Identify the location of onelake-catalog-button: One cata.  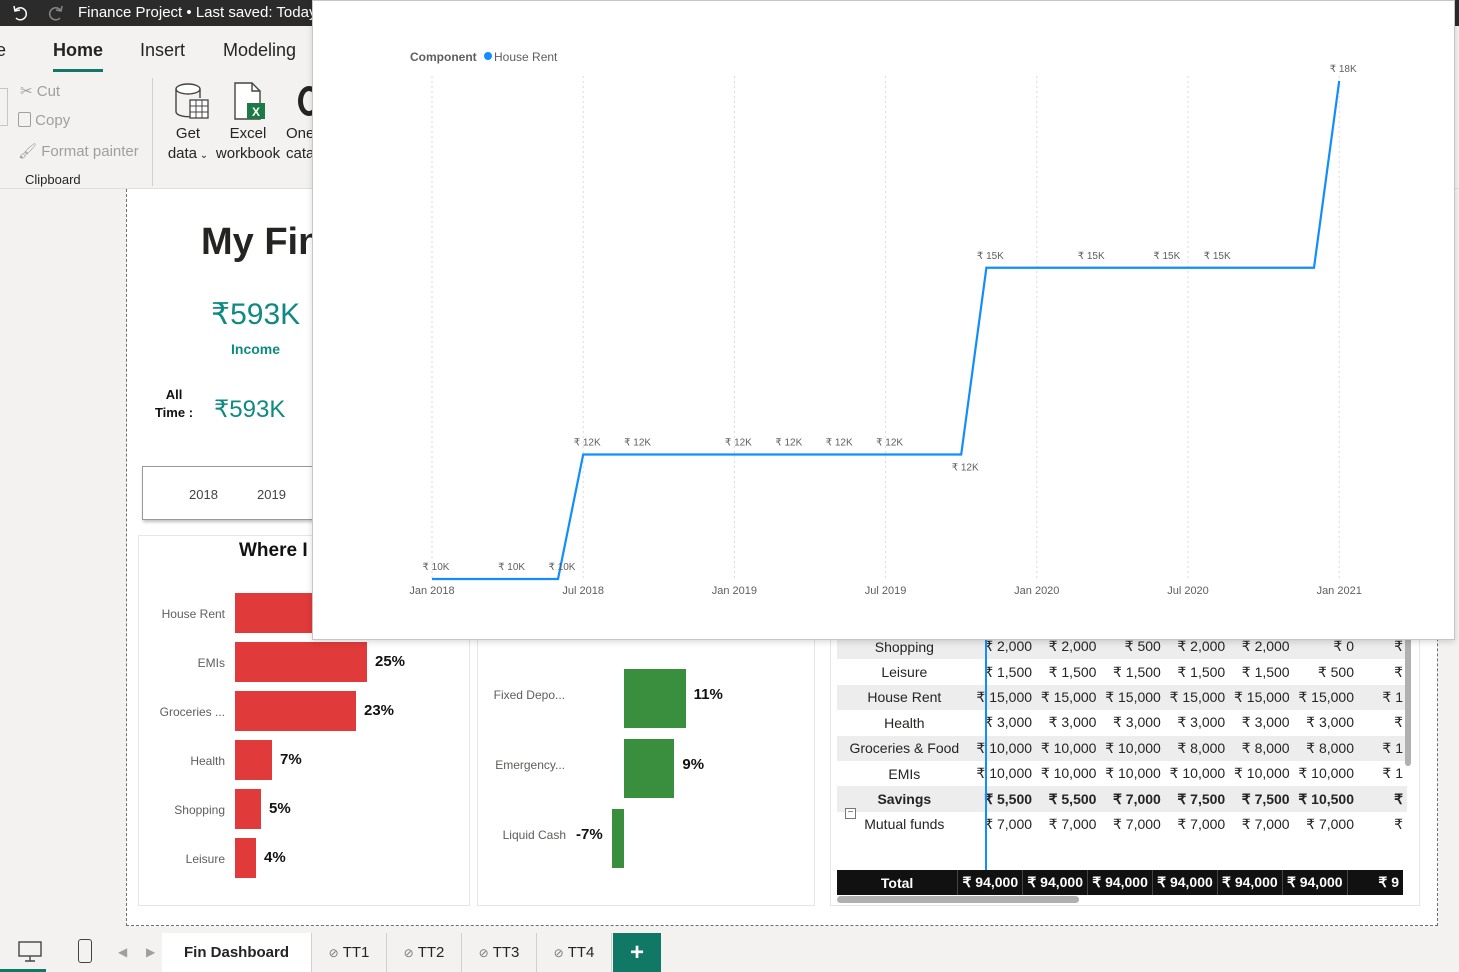
(299, 134).